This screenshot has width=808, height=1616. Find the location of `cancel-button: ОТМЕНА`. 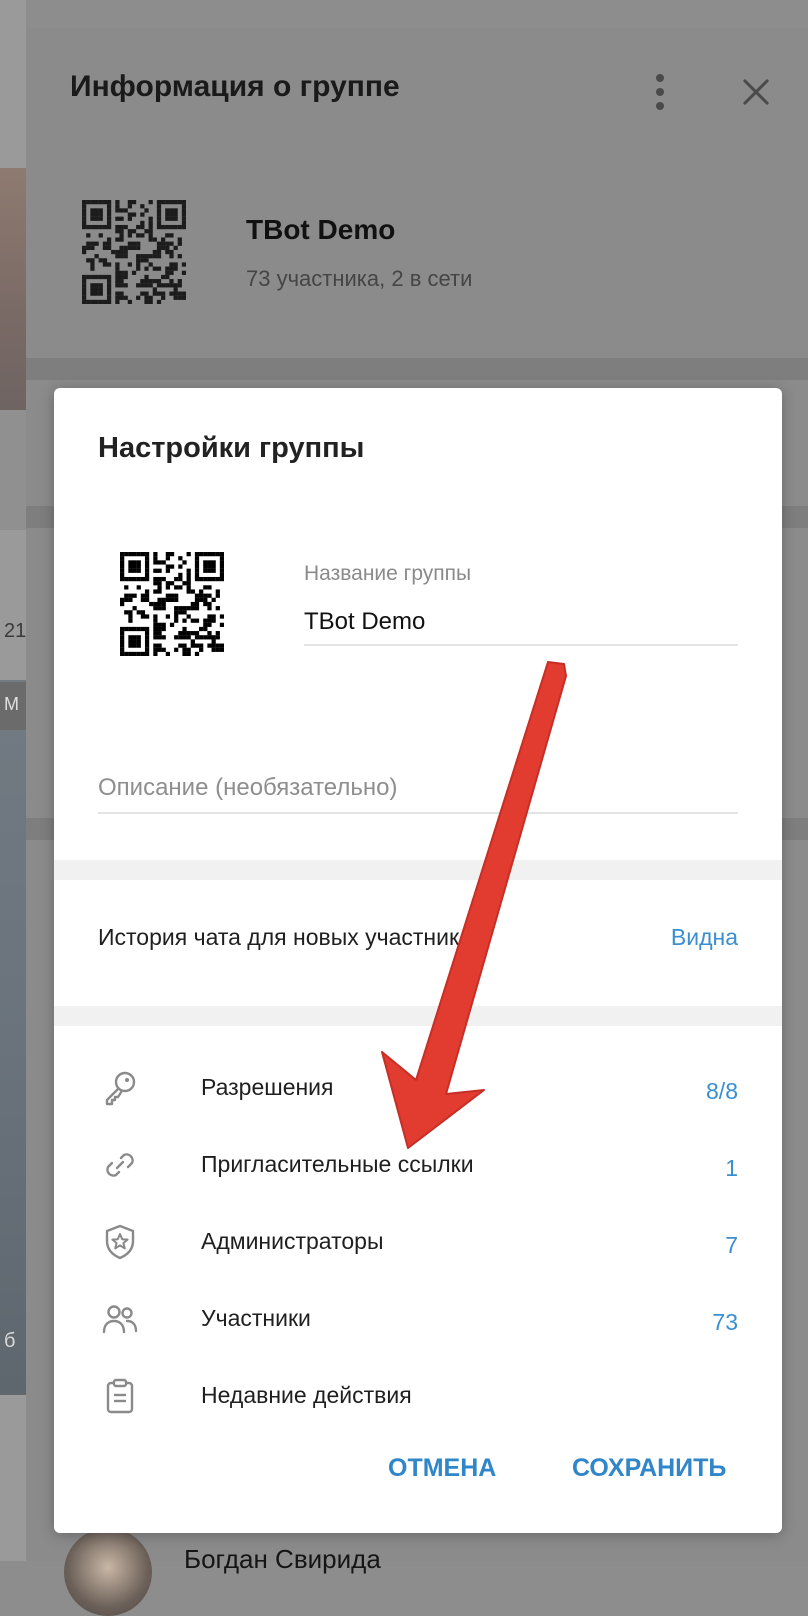

cancel-button: ОТМЕНА is located at coordinates (442, 1468).